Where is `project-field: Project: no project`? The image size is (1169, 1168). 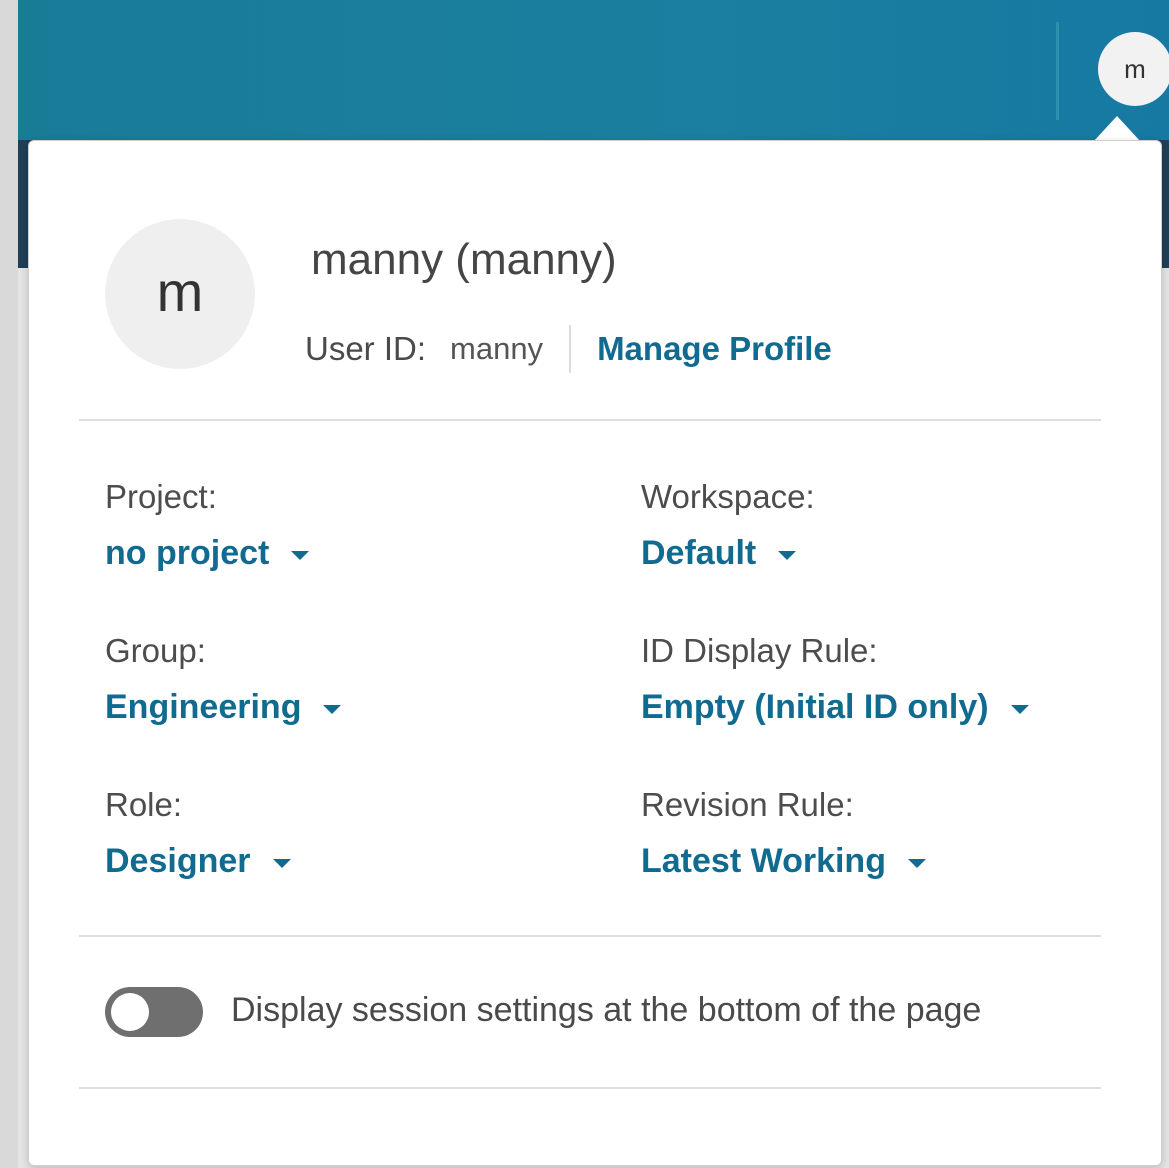
project-field: Project: no project is located at coordinates (355, 525).